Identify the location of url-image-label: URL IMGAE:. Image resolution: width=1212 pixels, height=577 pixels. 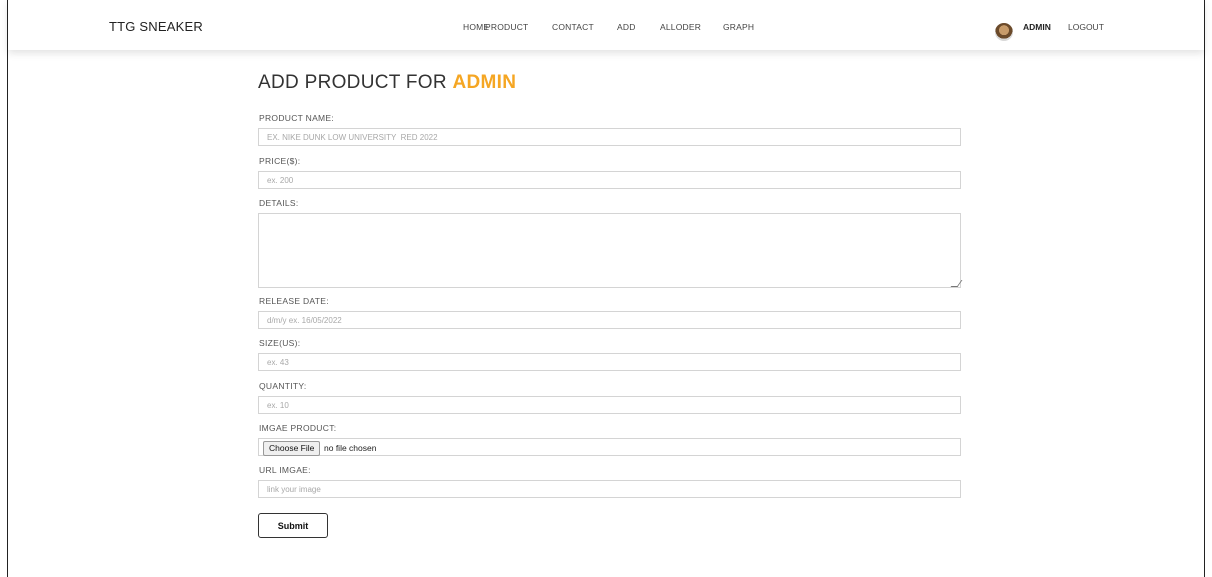
(285, 470).